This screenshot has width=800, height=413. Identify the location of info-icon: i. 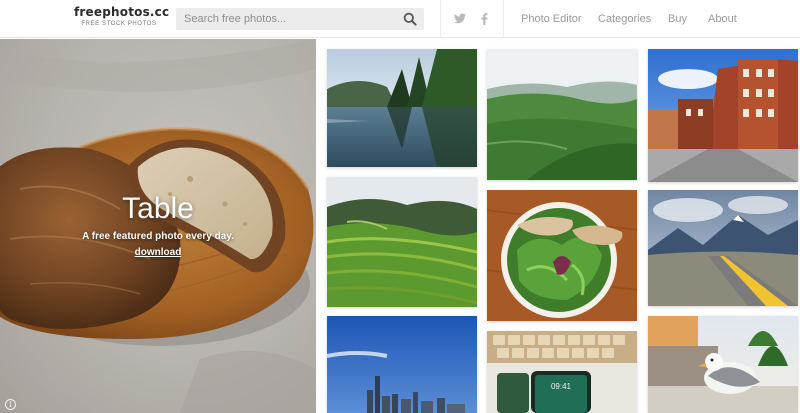
(10, 404).